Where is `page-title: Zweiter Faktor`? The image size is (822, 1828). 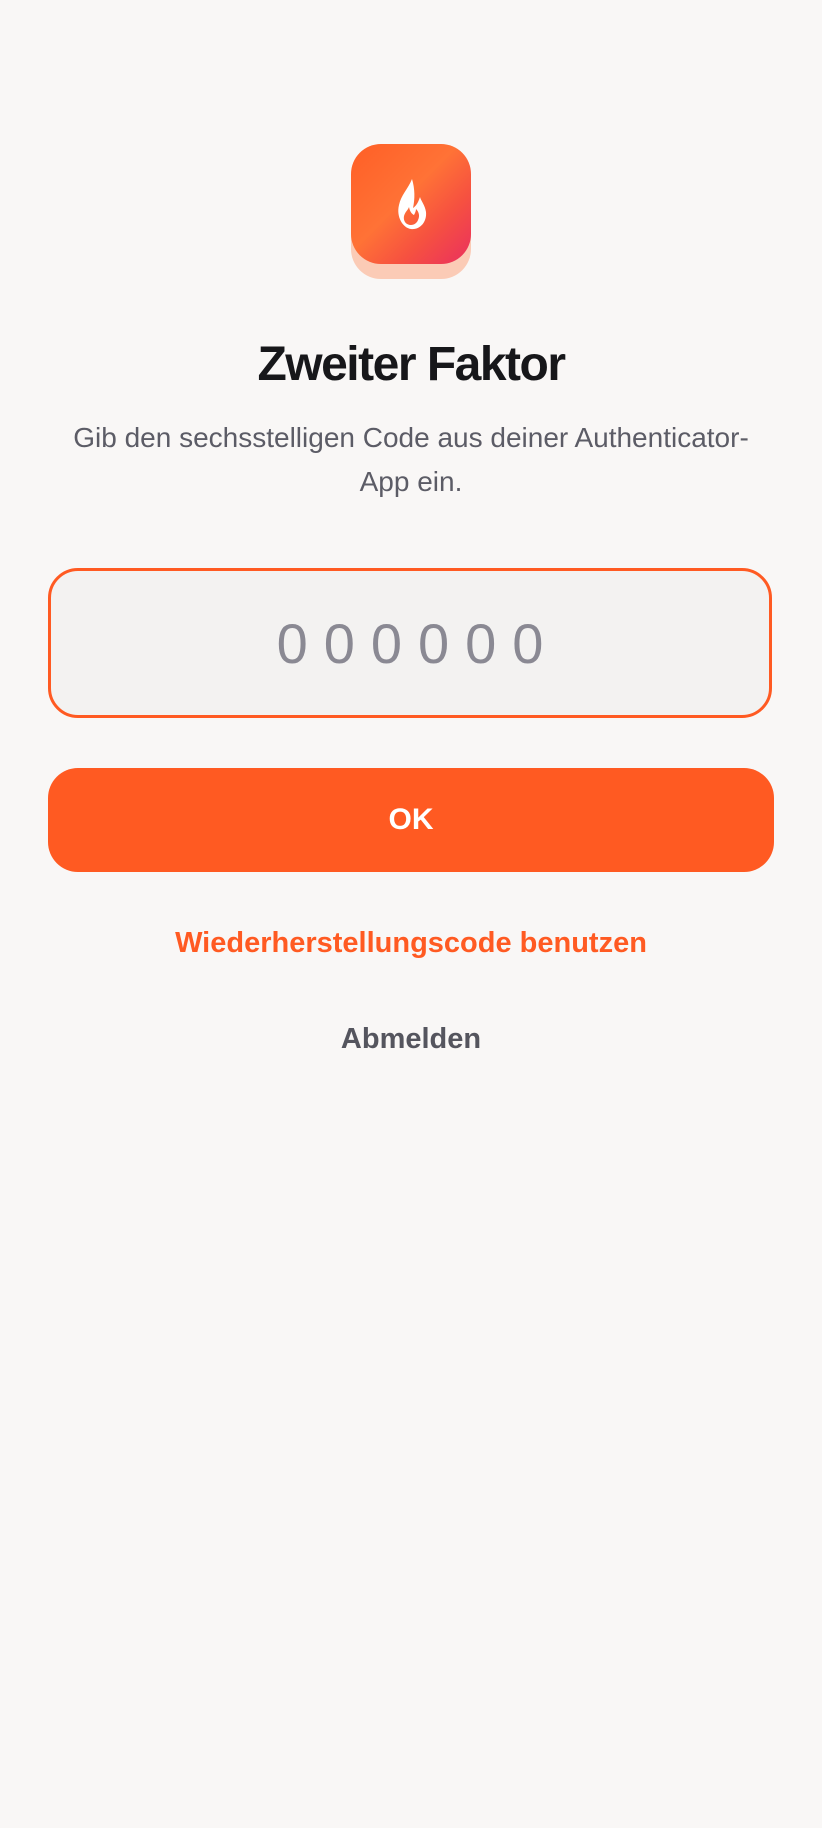 page-title: Zweiter Faktor is located at coordinates (411, 364).